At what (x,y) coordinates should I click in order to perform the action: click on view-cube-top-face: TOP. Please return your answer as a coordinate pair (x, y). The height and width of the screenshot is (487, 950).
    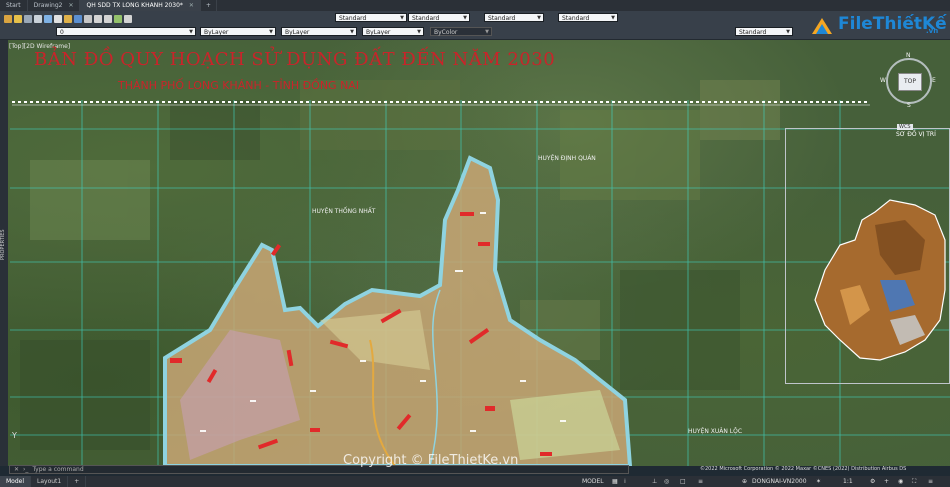
    Looking at the image, I should click on (910, 82).